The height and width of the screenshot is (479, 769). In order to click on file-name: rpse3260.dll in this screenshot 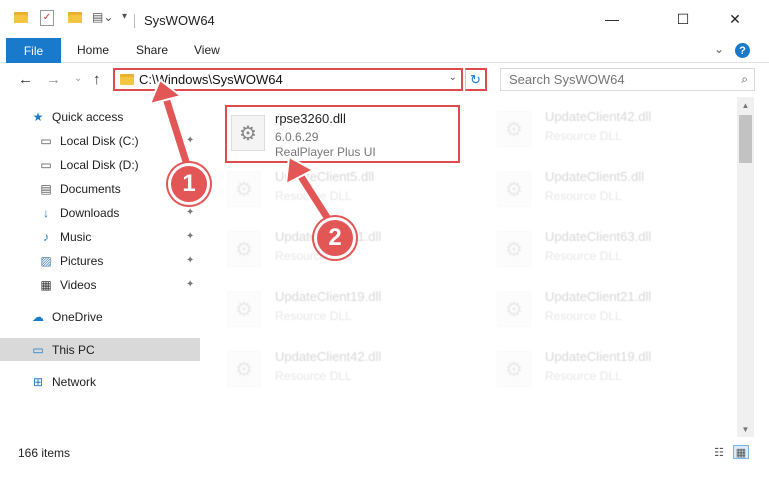, I will do `click(310, 118)`.